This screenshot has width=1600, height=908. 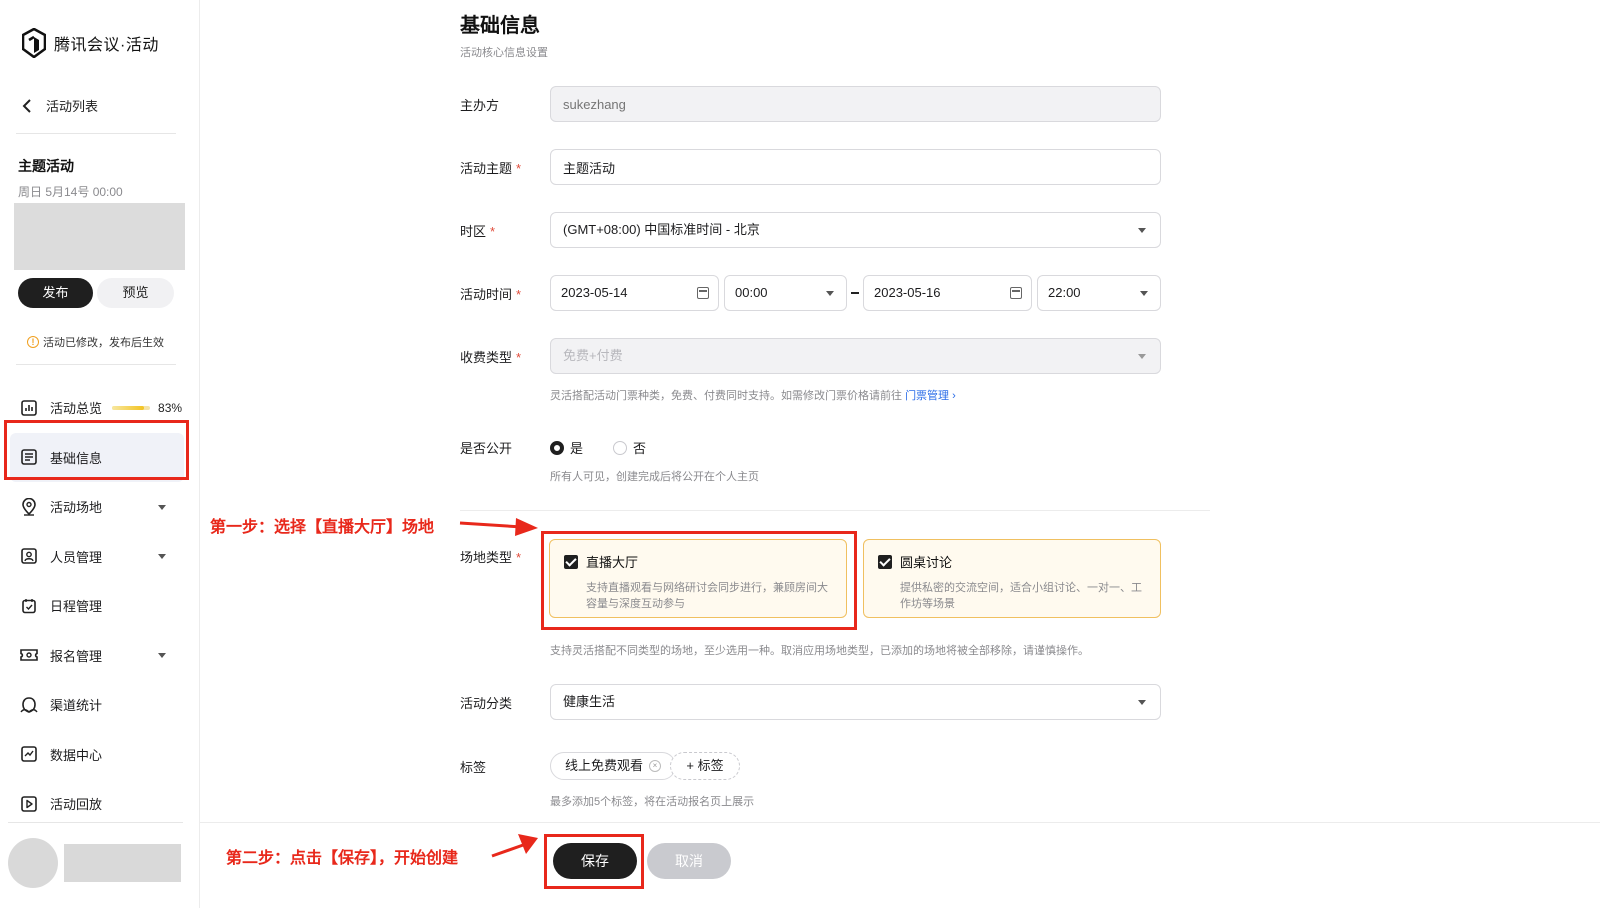 I want to click on end-time-select: 22:00, so click(x=1099, y=293).